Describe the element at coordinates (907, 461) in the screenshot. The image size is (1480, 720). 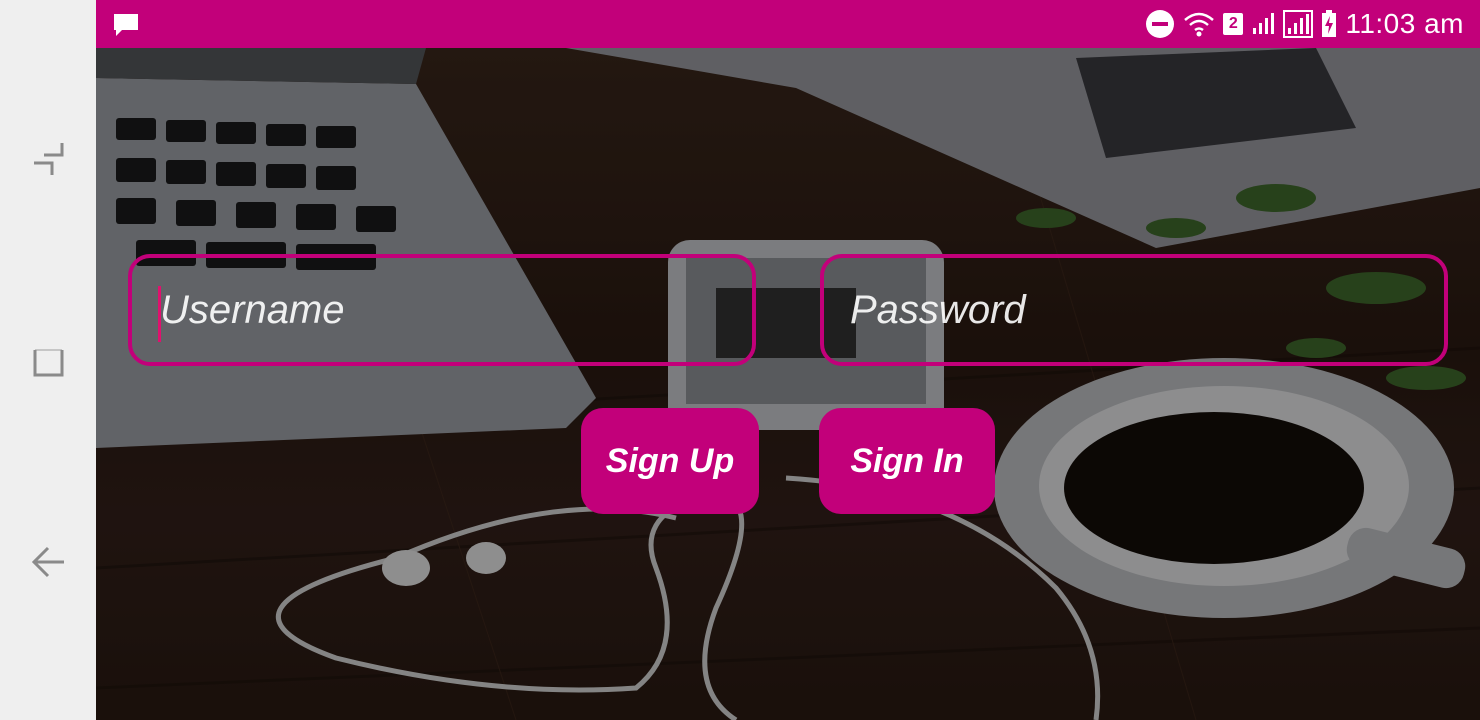
I see `sign-in-button: Sign In` at that location.